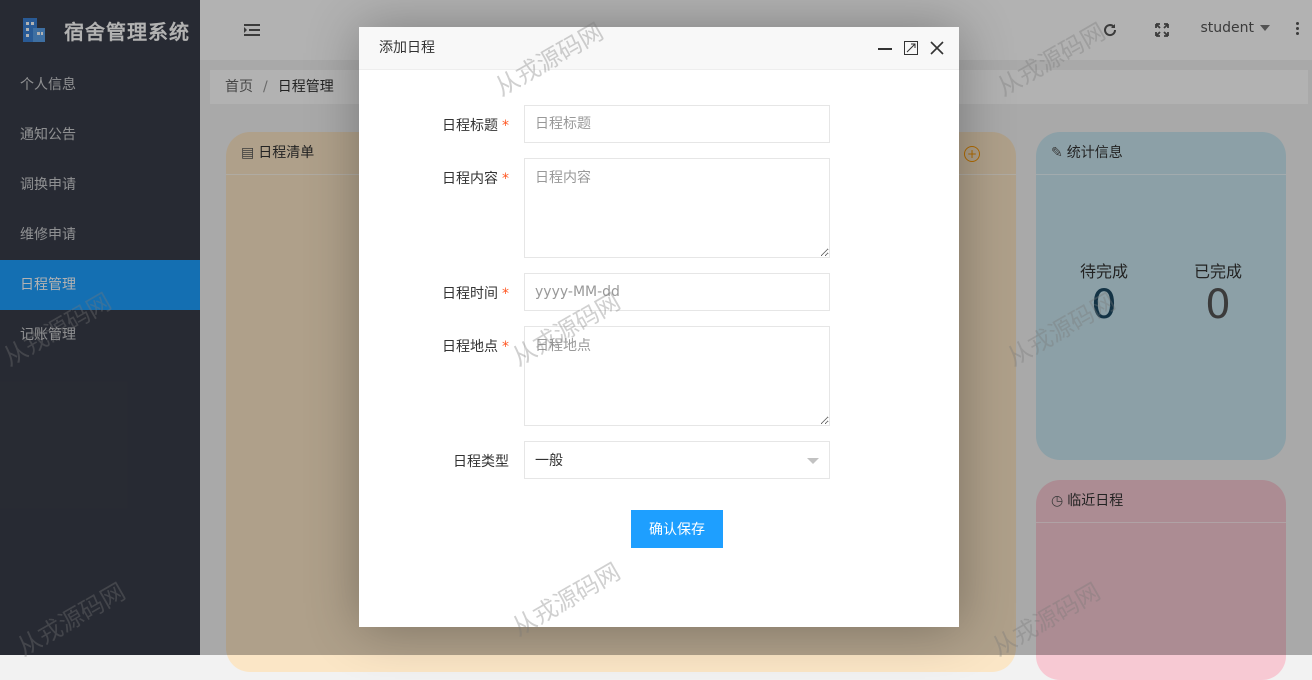 Image resolution: width=1312 pixels, height=680 pixels. Describe the element at coordinates (885, 48) in the screenshot. I see `minimize-icon` at that location.